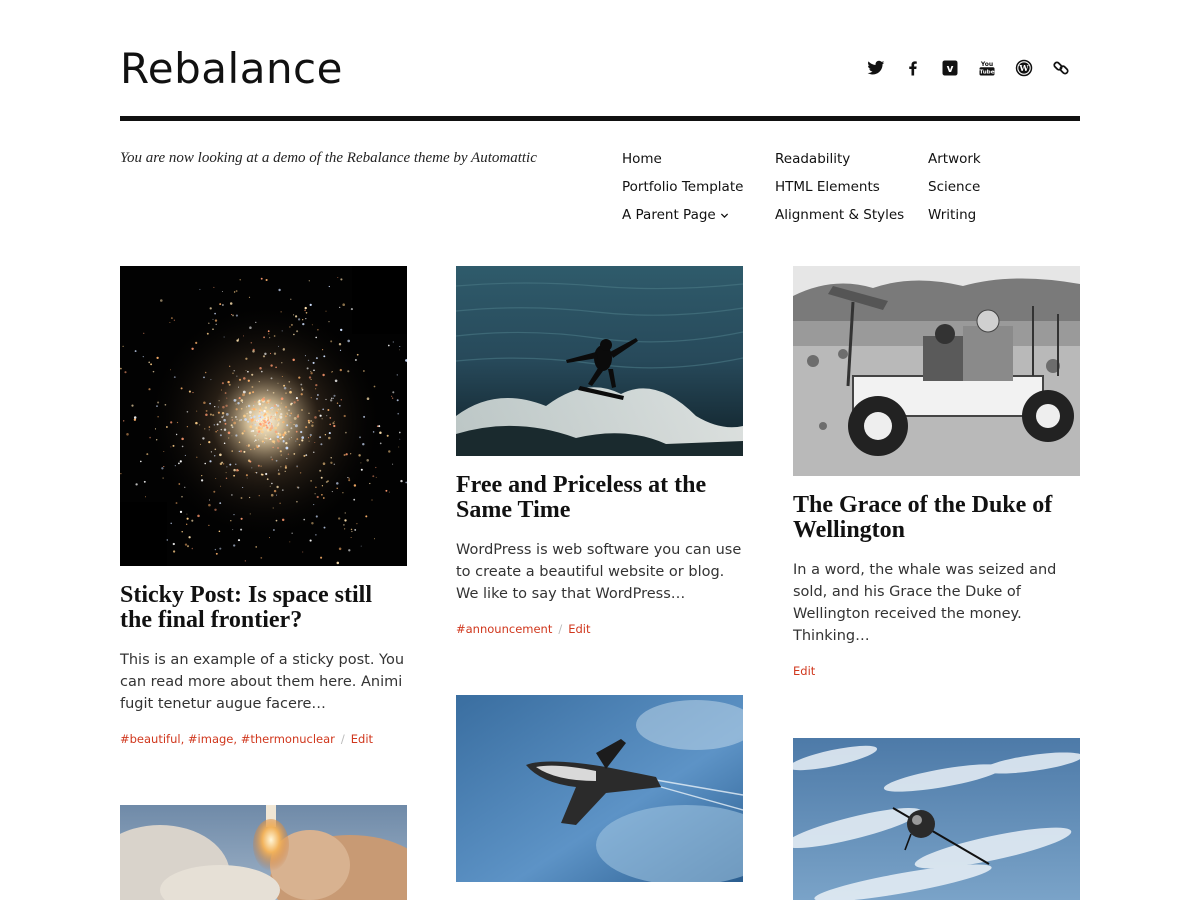  I want to click on menu-item-alignment-styles: Alignment & Styles, so click(851, 215).